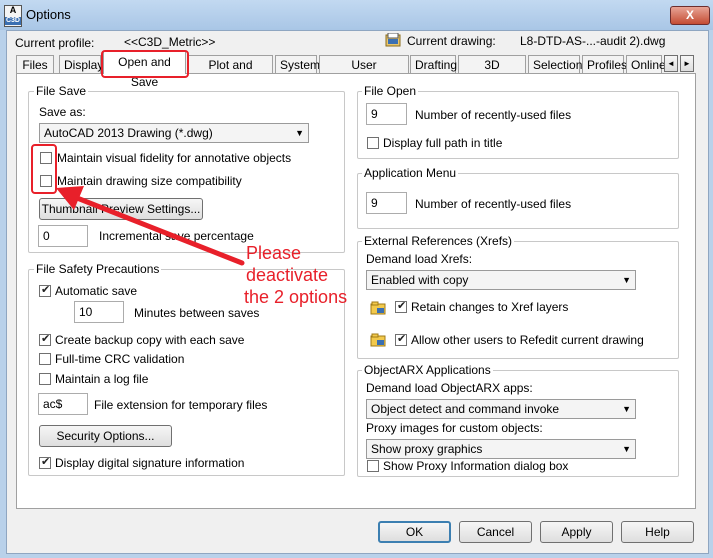 This screenshot has width=713, height=558. I want to click on annotation-arrow, so click(150, 226).